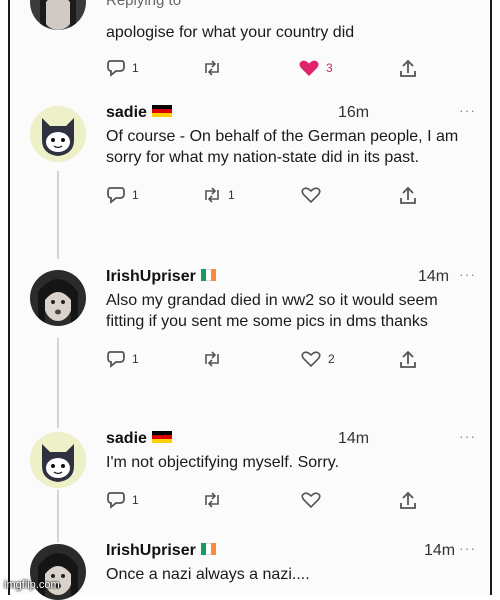 The image size is (500, 600). Describe the element at coordinates (144, 4) in the screenshot. I see `replying-label: Replying to` at that location.